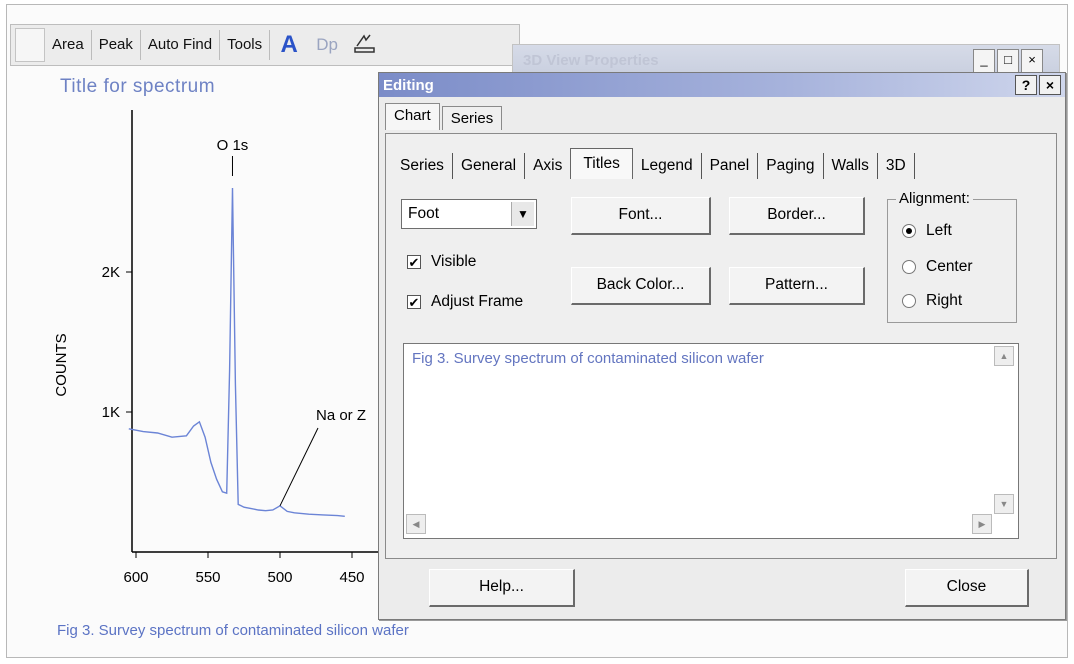 The height and width of the screenshot is (664, 1074). Describe the element at coordinates (408, 85) in the screenshot. I see `dialog-title: Editing` at that location.